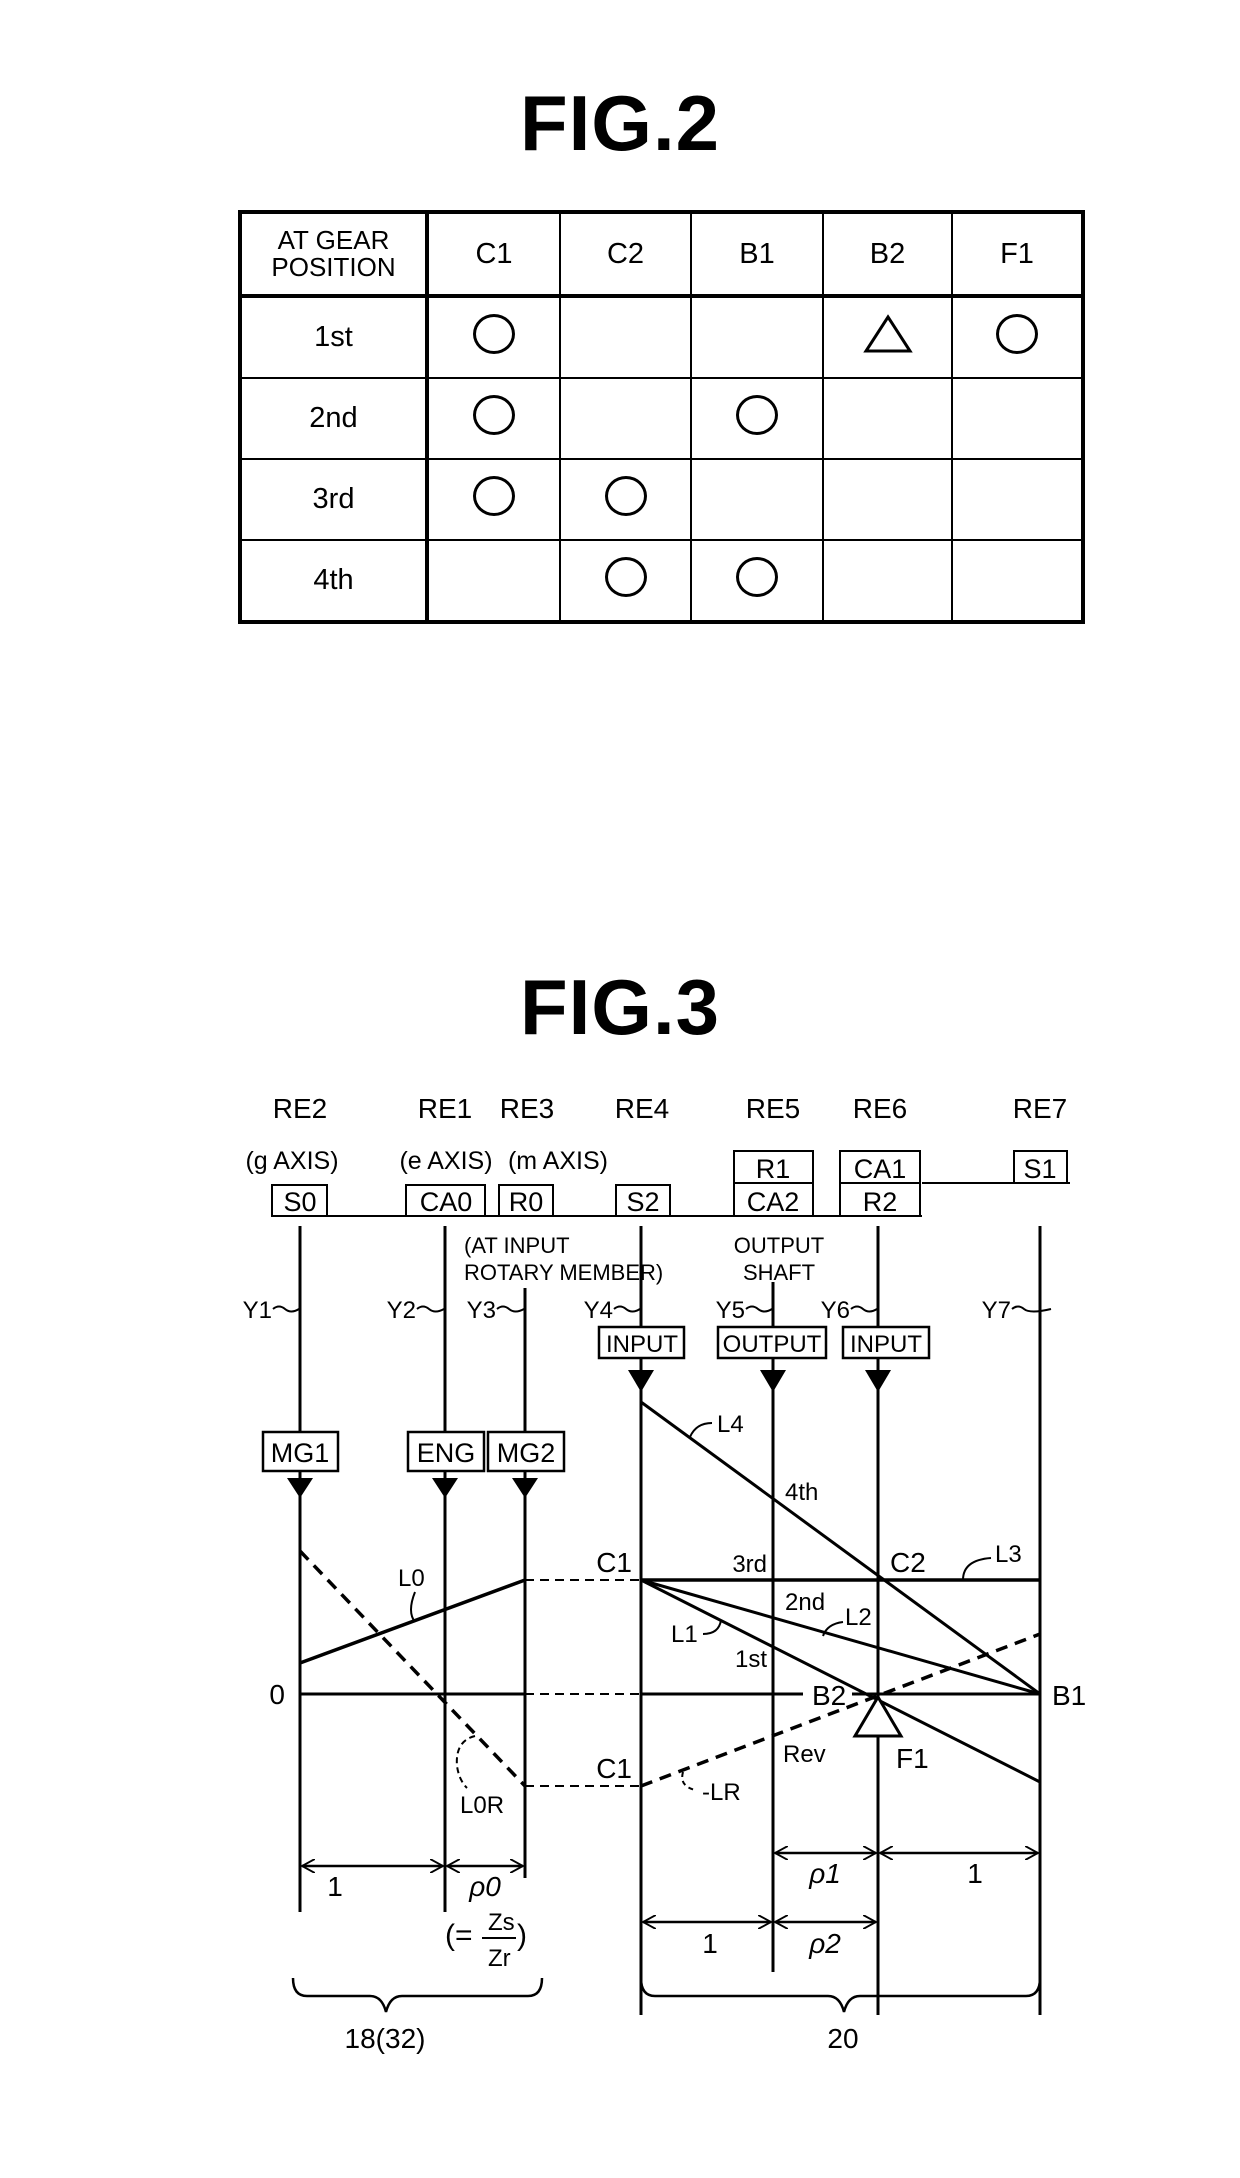 The height and width of the screenshot is (2178, 1240). What do you see at coordinates (996, 1310) in the screenshot?
I see `y-label-y7: Y7` at bounding box center [996, 1310].